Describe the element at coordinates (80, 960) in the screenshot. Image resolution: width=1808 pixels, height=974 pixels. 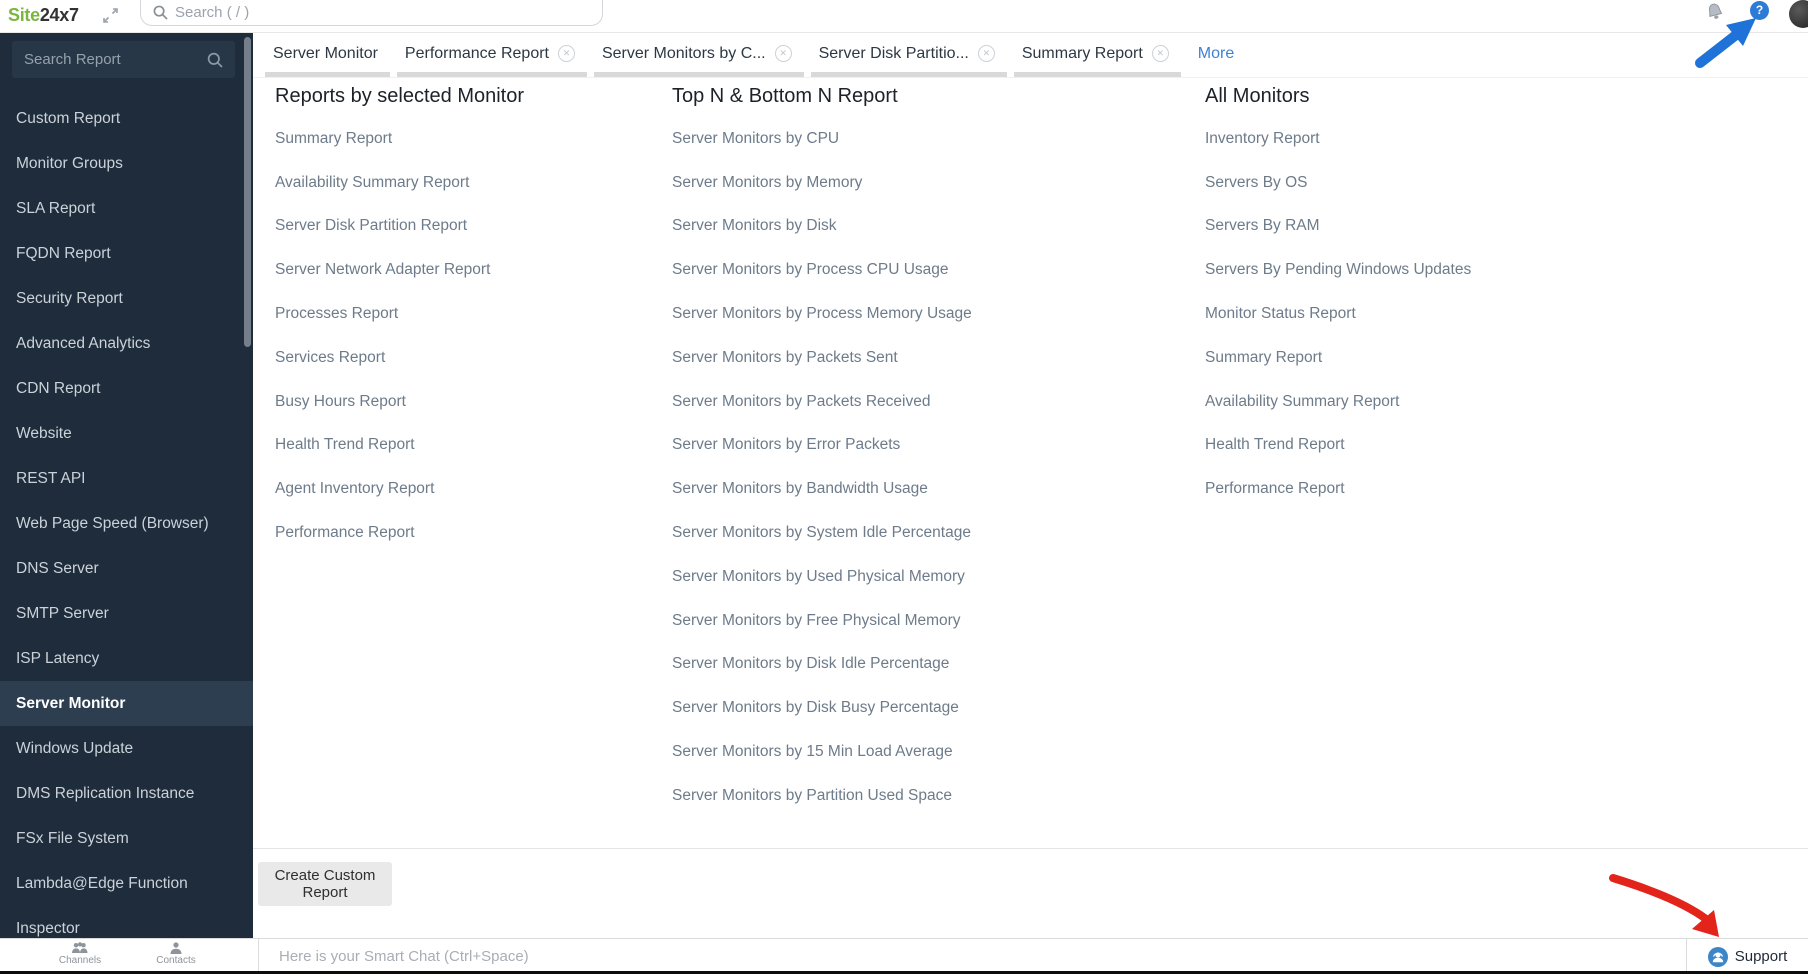
I see `channels-label: Channels` at that location.